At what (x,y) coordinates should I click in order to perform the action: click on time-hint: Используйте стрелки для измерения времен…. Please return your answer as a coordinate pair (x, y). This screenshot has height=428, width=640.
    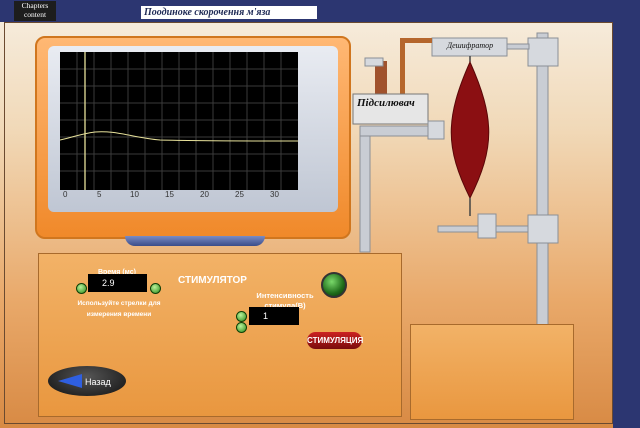
    Looking at the image, I should click on (119, 309).